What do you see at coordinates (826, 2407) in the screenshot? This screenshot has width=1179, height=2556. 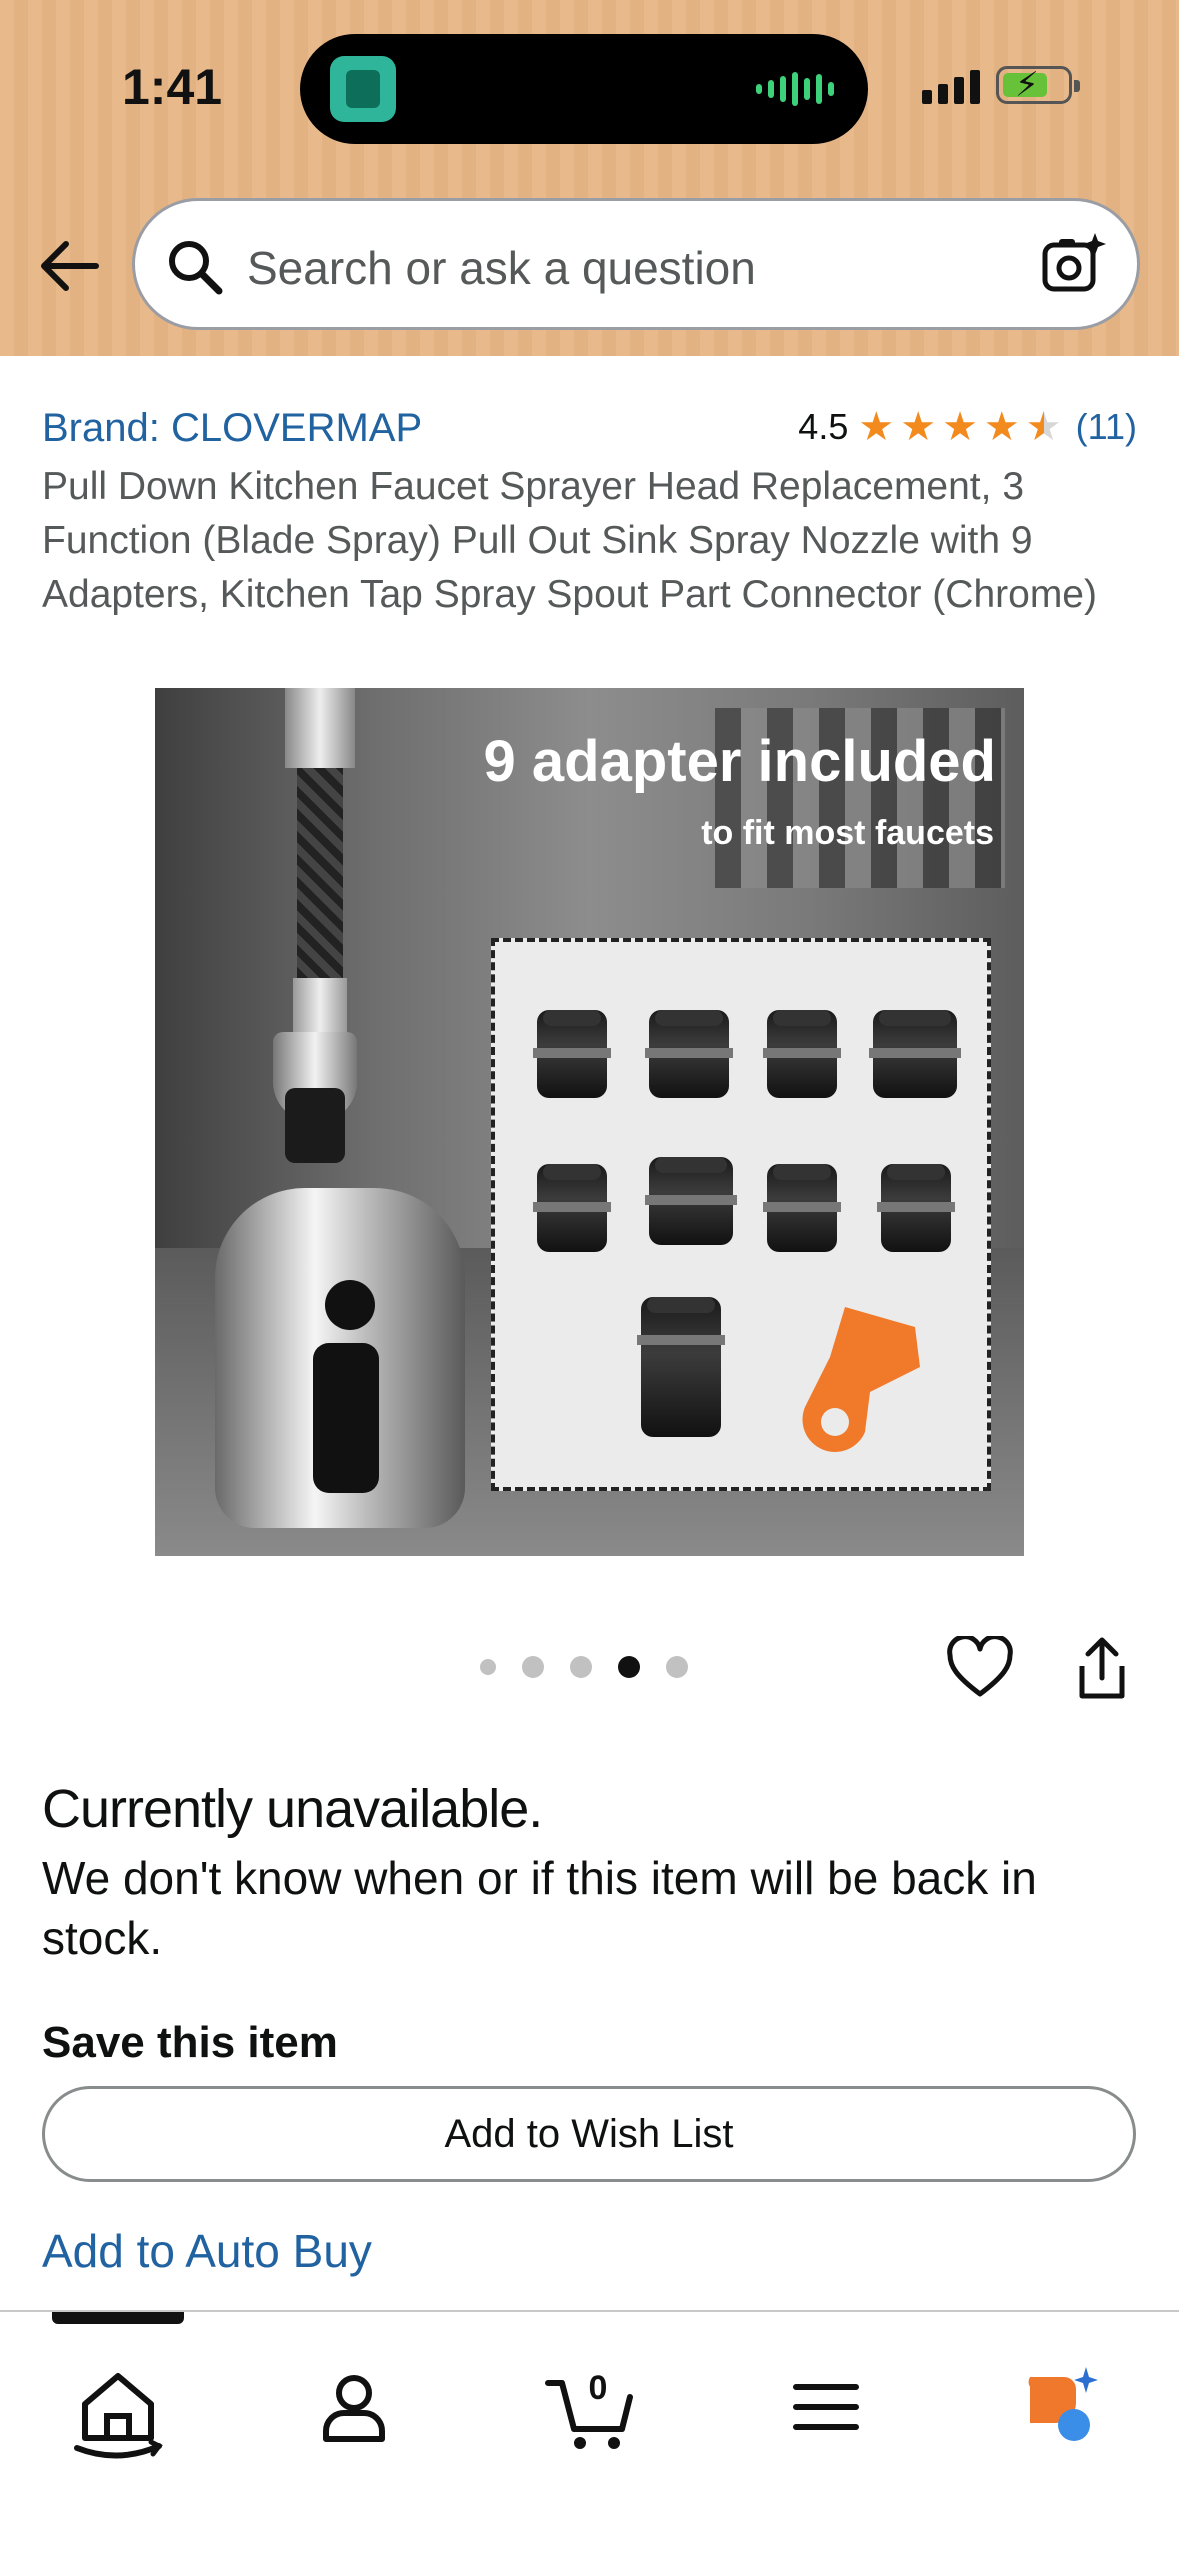 I see `menu-icon` at bounding box center [826, 2407].